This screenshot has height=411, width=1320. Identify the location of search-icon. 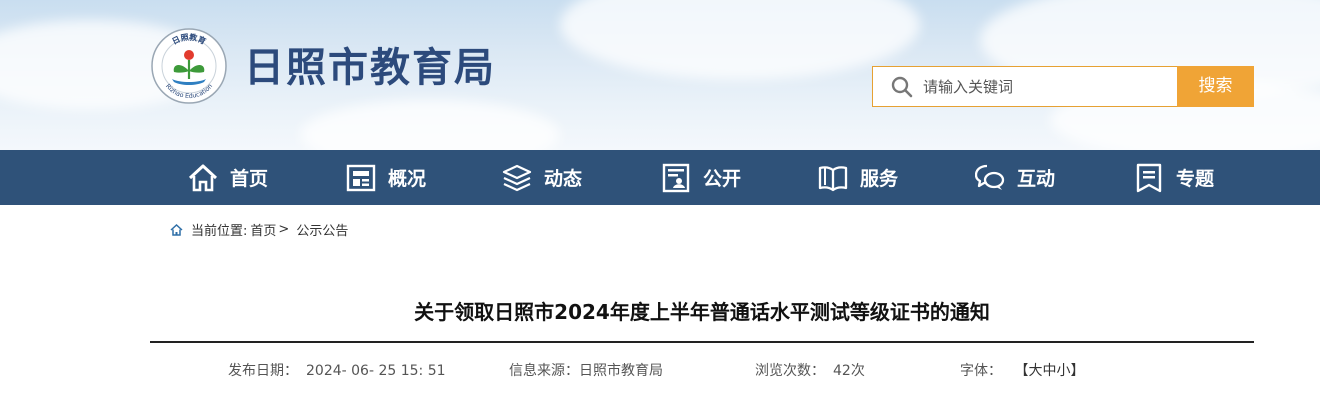
(902, 87).